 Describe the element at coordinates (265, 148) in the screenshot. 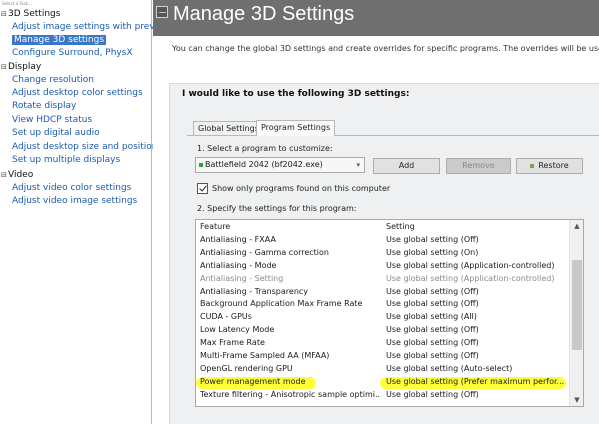

I see `step1-label: 1. Select a program to customize:` at that location.